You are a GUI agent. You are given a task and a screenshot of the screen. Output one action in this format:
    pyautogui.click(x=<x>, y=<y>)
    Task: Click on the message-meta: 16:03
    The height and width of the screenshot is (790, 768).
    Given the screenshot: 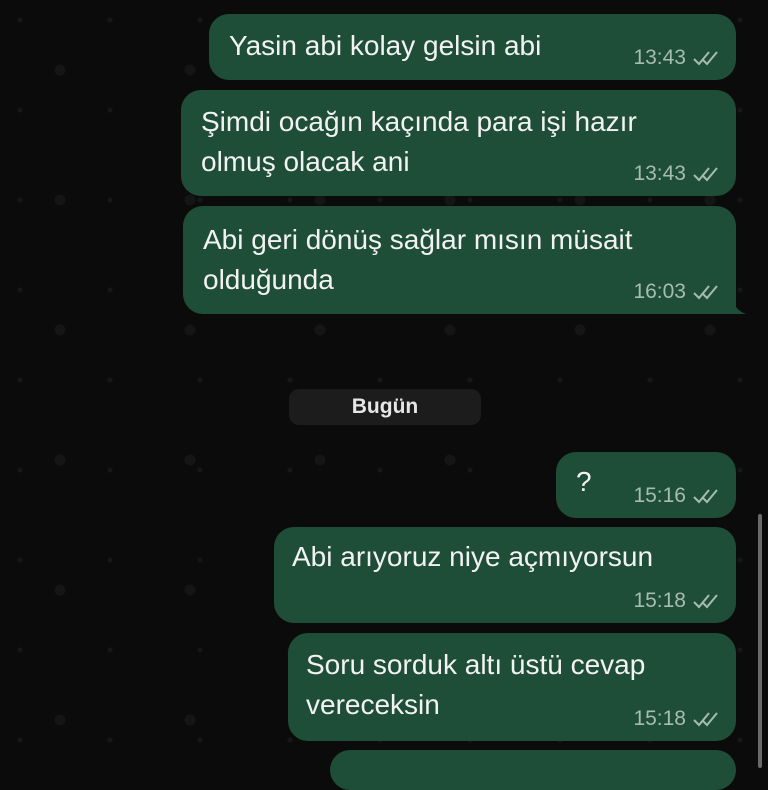 What is the action you would take?
    pyautogui.click(x=677, y=292)
    